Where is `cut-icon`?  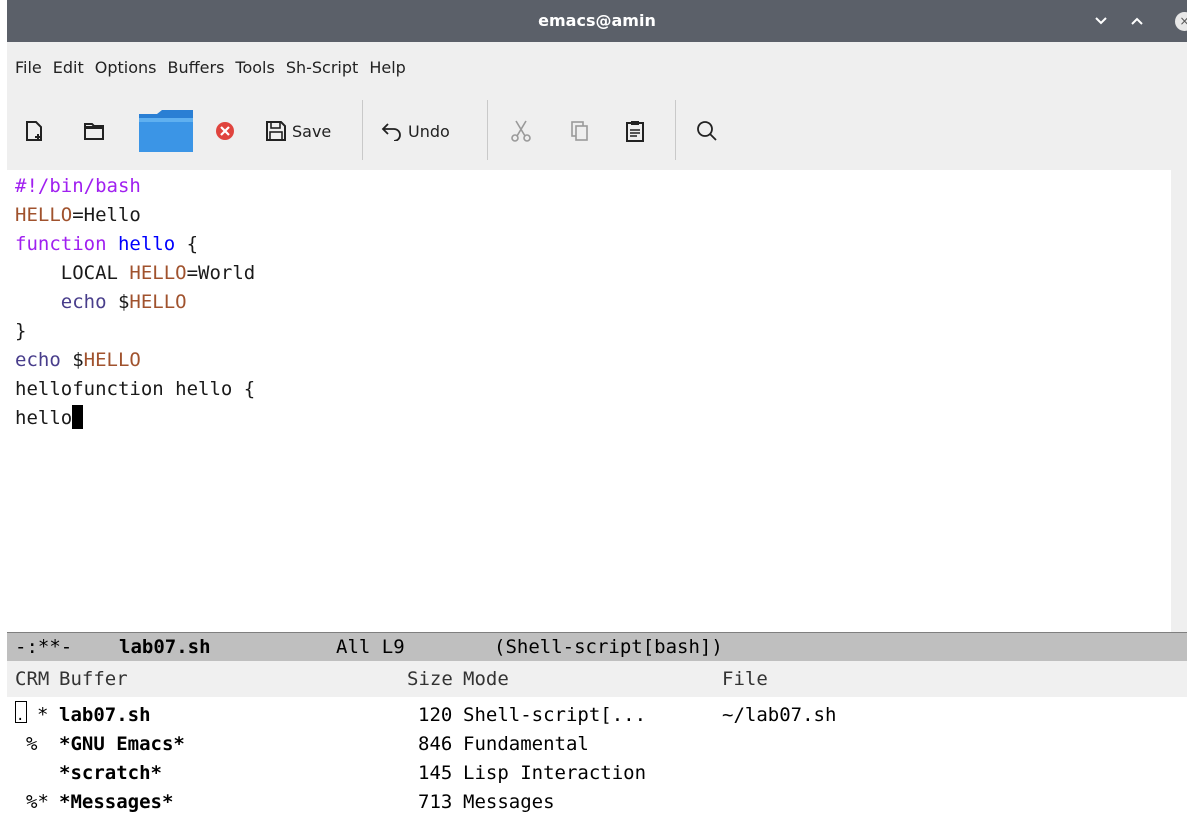 cut-icon is located at coordinates (521, 131).